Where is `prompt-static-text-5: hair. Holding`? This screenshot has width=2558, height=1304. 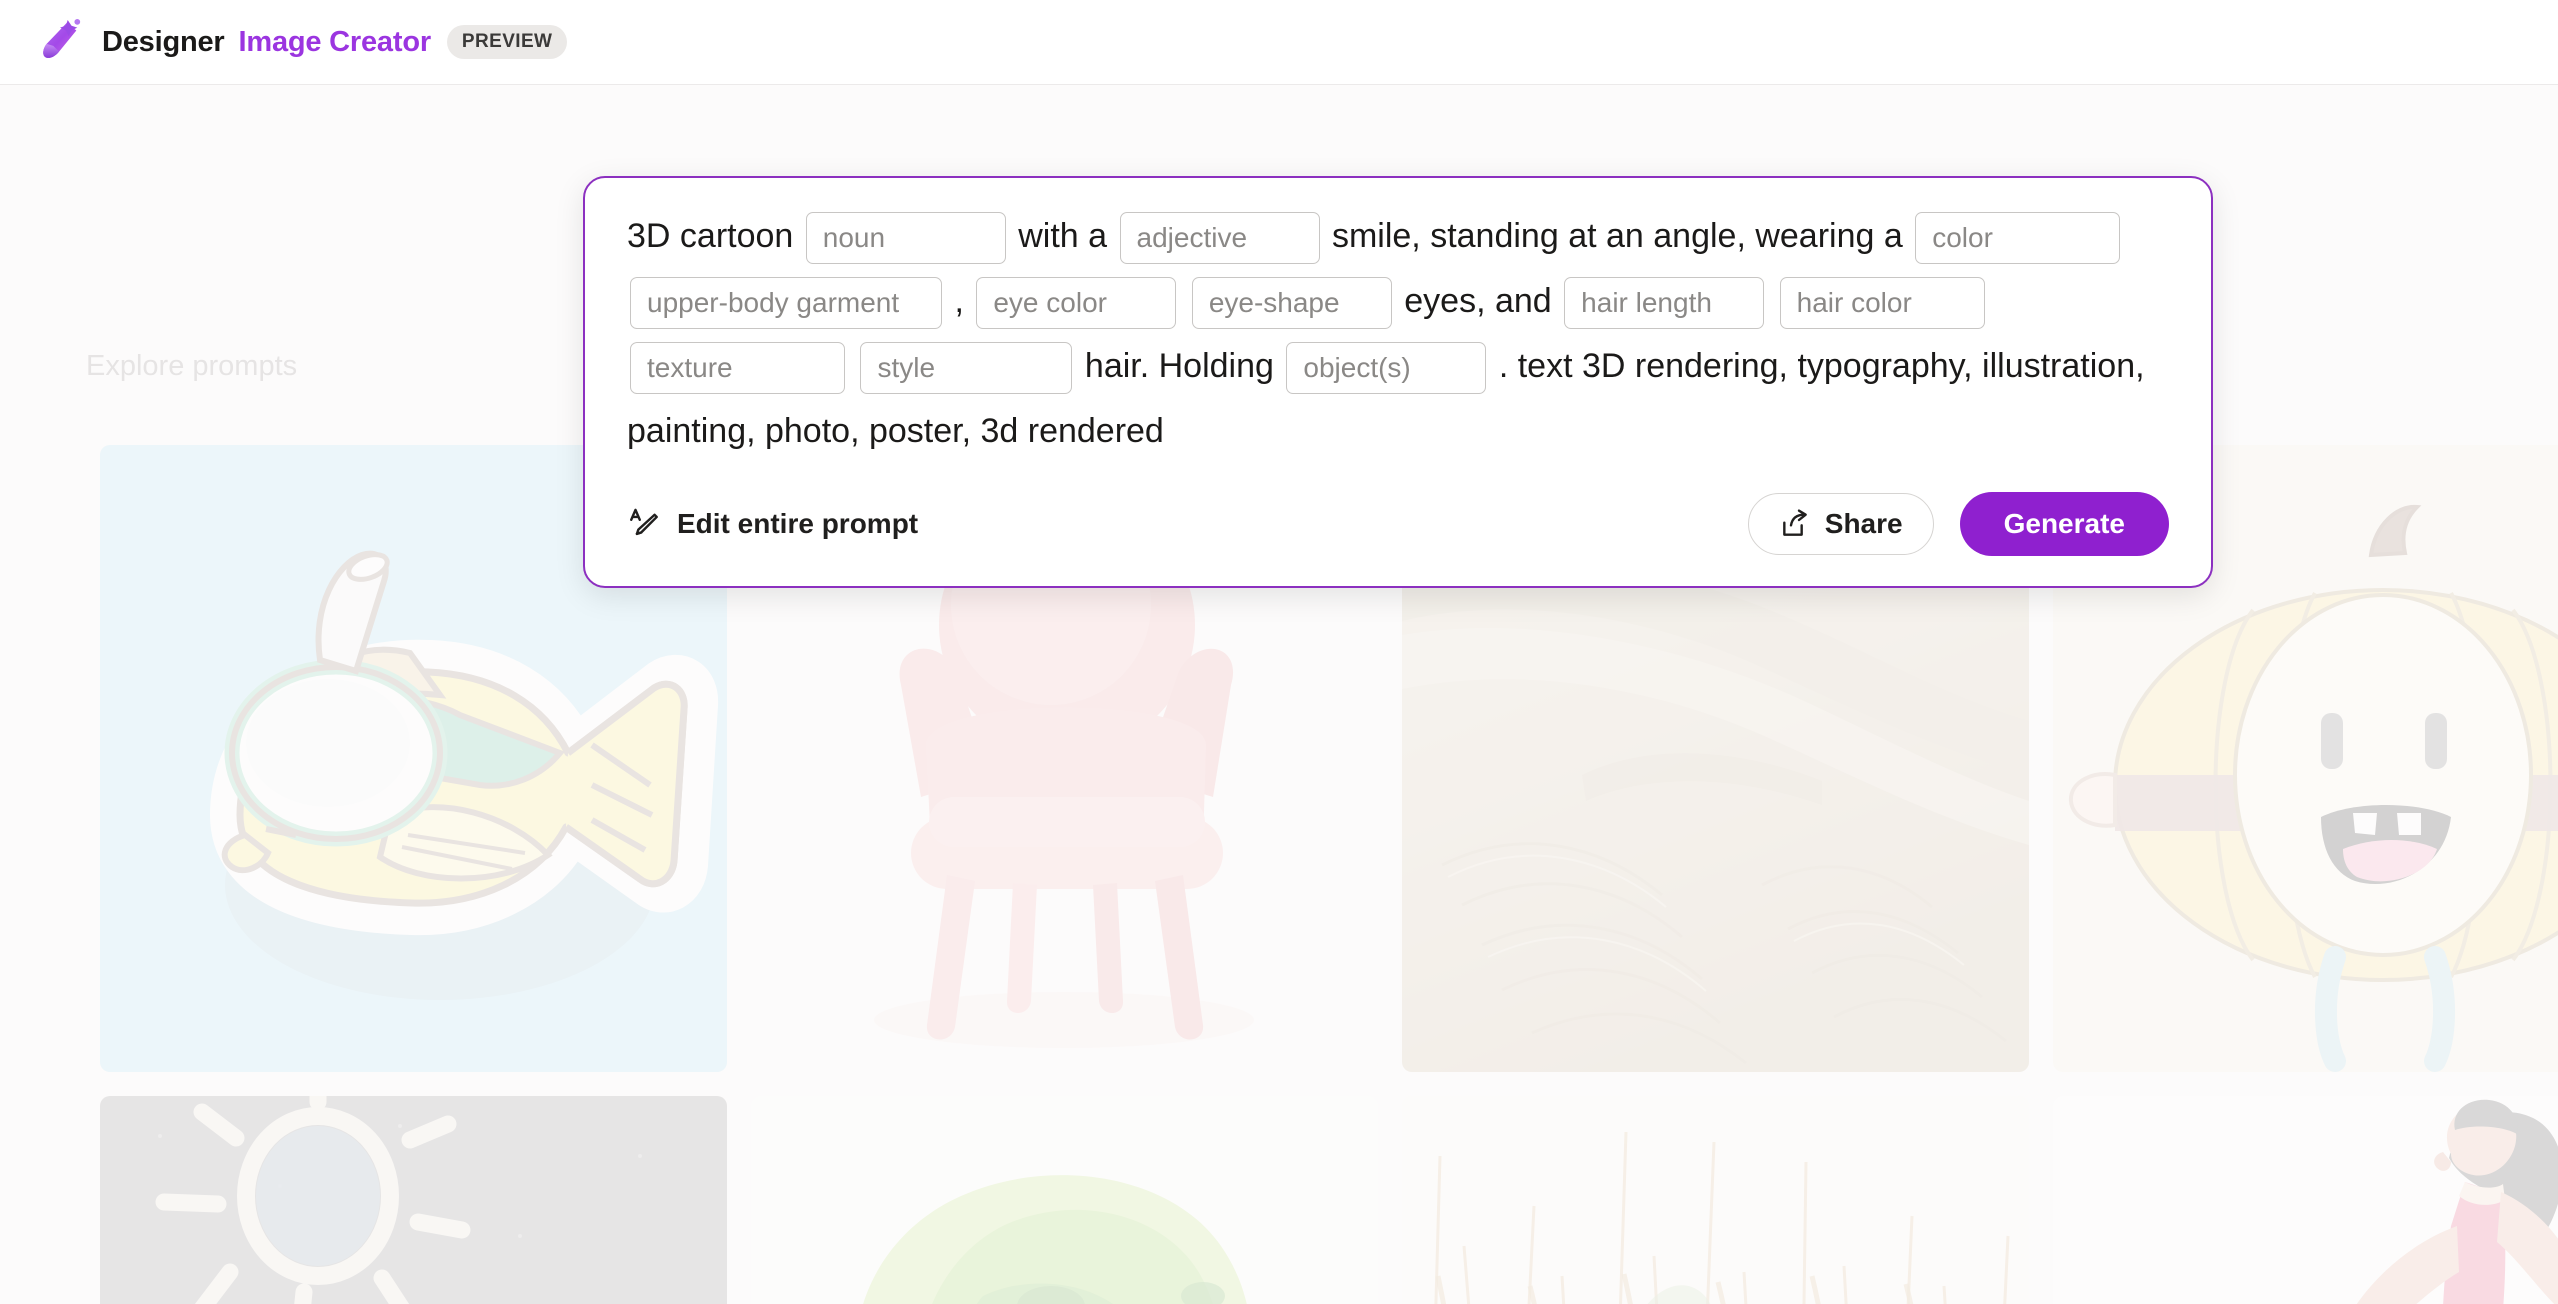 prompt-static-text-5: hair. Holding is located at coordinates (1179, 366).